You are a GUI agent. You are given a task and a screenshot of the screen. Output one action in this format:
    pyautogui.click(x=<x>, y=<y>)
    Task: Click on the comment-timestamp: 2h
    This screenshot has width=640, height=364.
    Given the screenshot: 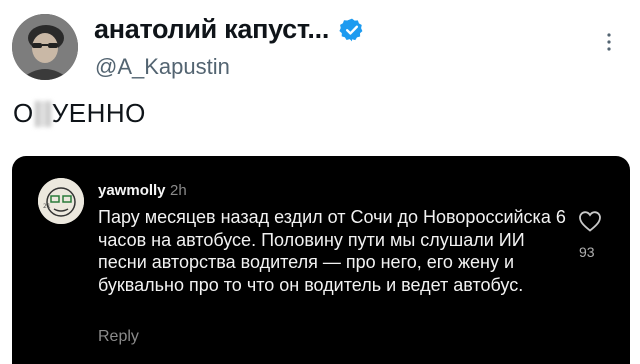 What is the action you would take?
    pyautogui.click(x=178, y=190)
    